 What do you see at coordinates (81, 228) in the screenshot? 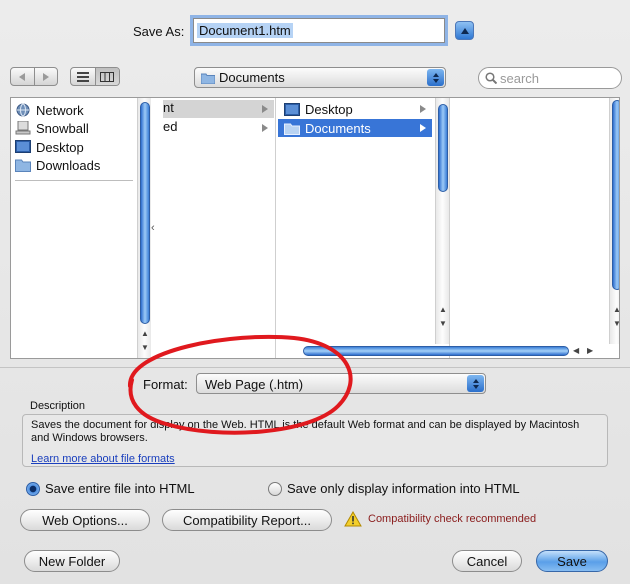
I see `sidebar: Network Snowball Desktop Downloads` at bounding box center [81, 228].